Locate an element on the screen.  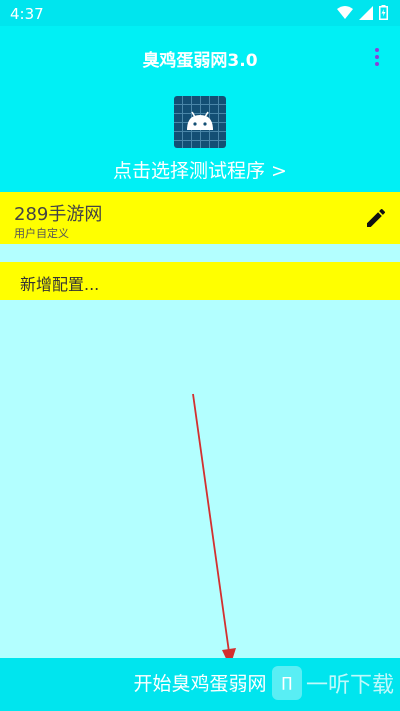
config-title: 289手游网 is located at coordinates (58, 214).